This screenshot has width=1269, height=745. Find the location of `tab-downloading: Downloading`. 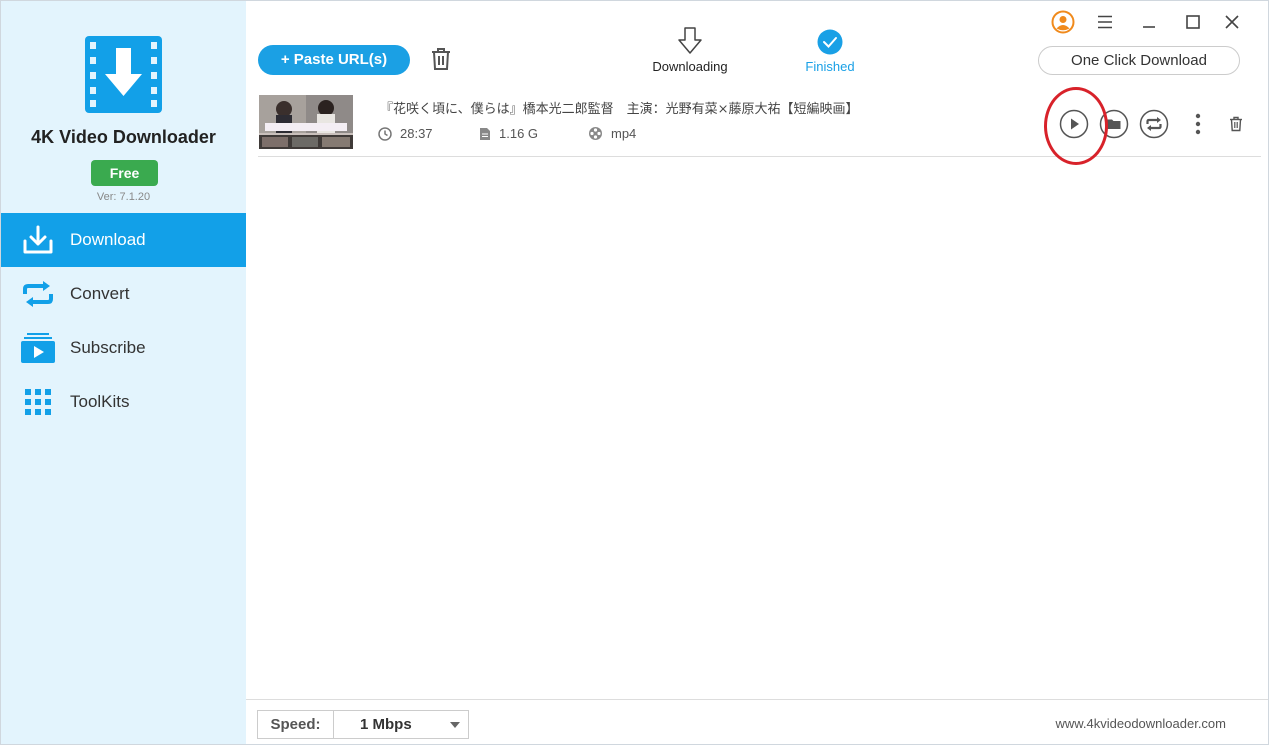

tab-downloading: Downloading is located at coordinates (690, 50).